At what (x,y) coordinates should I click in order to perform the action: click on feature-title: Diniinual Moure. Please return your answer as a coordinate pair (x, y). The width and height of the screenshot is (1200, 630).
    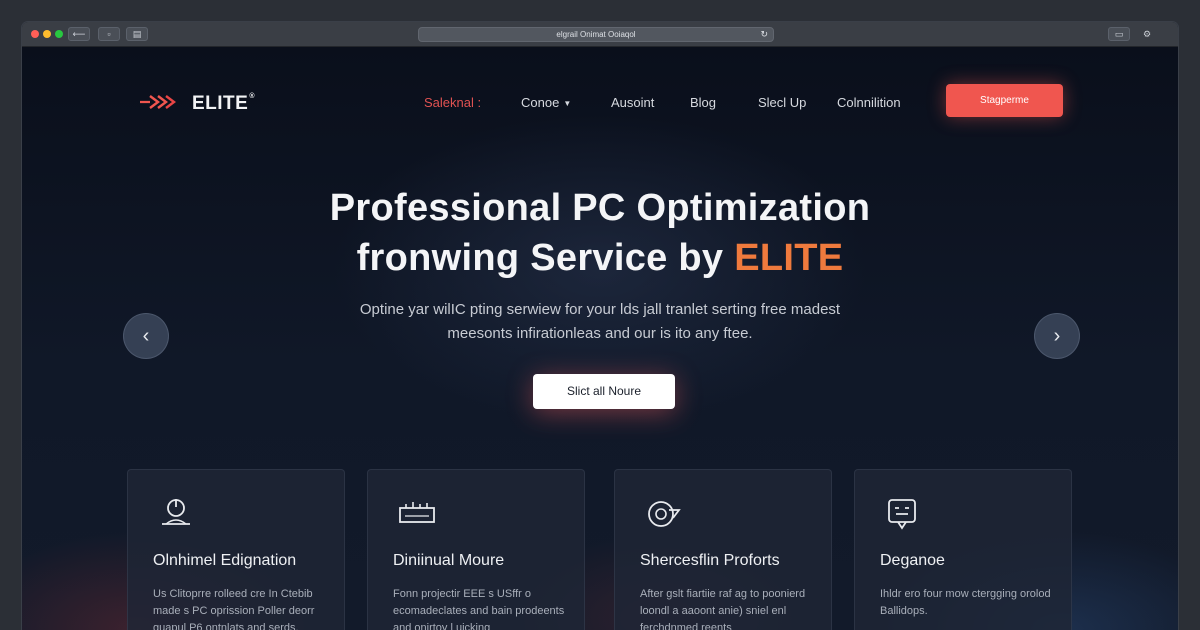
    Looking at the image, I should click on (449, 560).